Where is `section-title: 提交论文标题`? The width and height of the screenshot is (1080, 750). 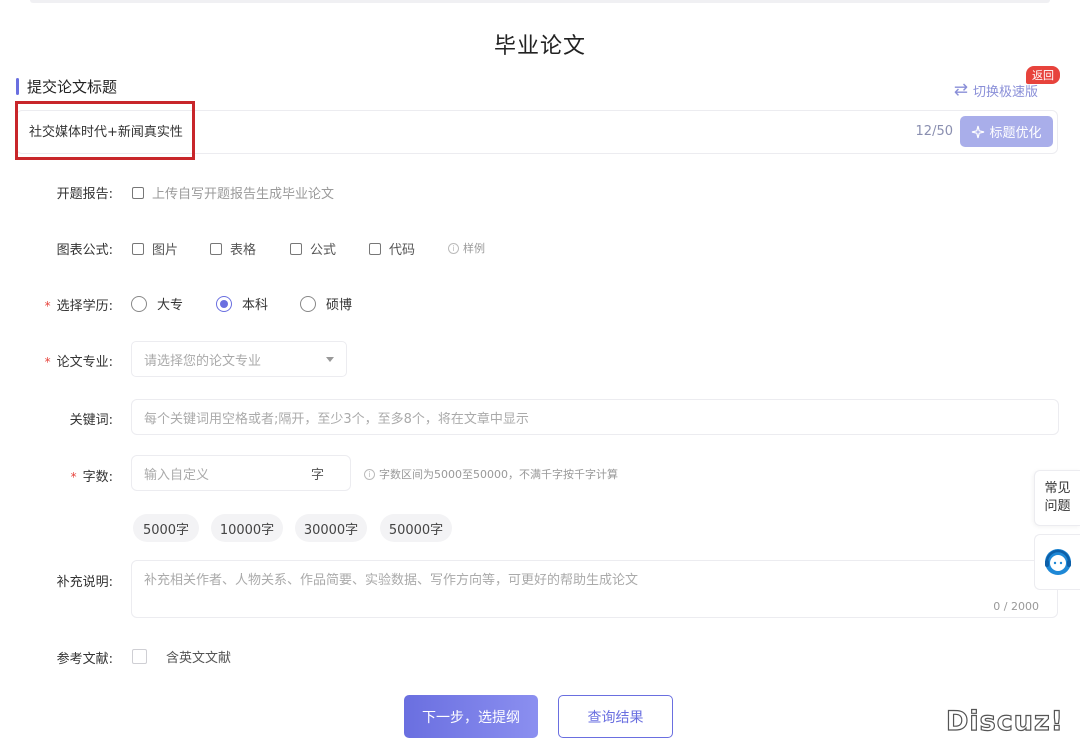
section-title: 提交论文标题 is located at coordinates (72, 87).